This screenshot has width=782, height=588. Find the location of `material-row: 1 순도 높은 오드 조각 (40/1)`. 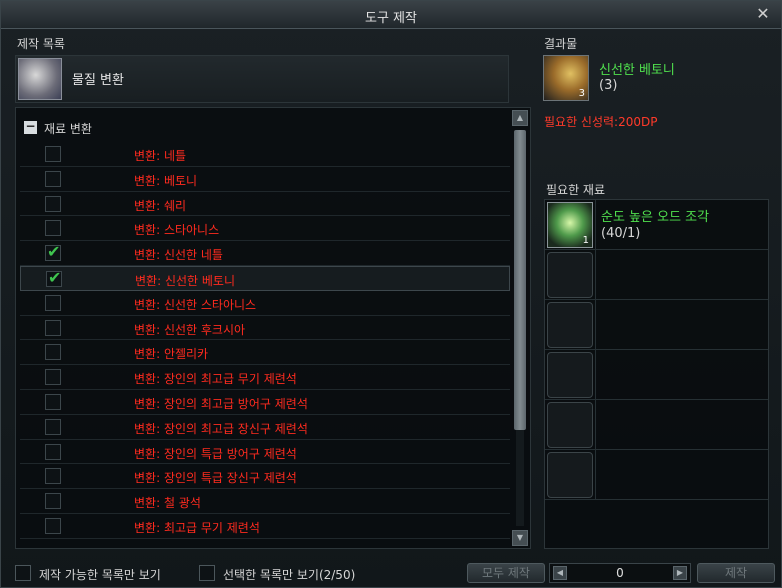

material-row: 1 순도 높은 오드 조각 (40/1) is located at coordinates (656, 225).